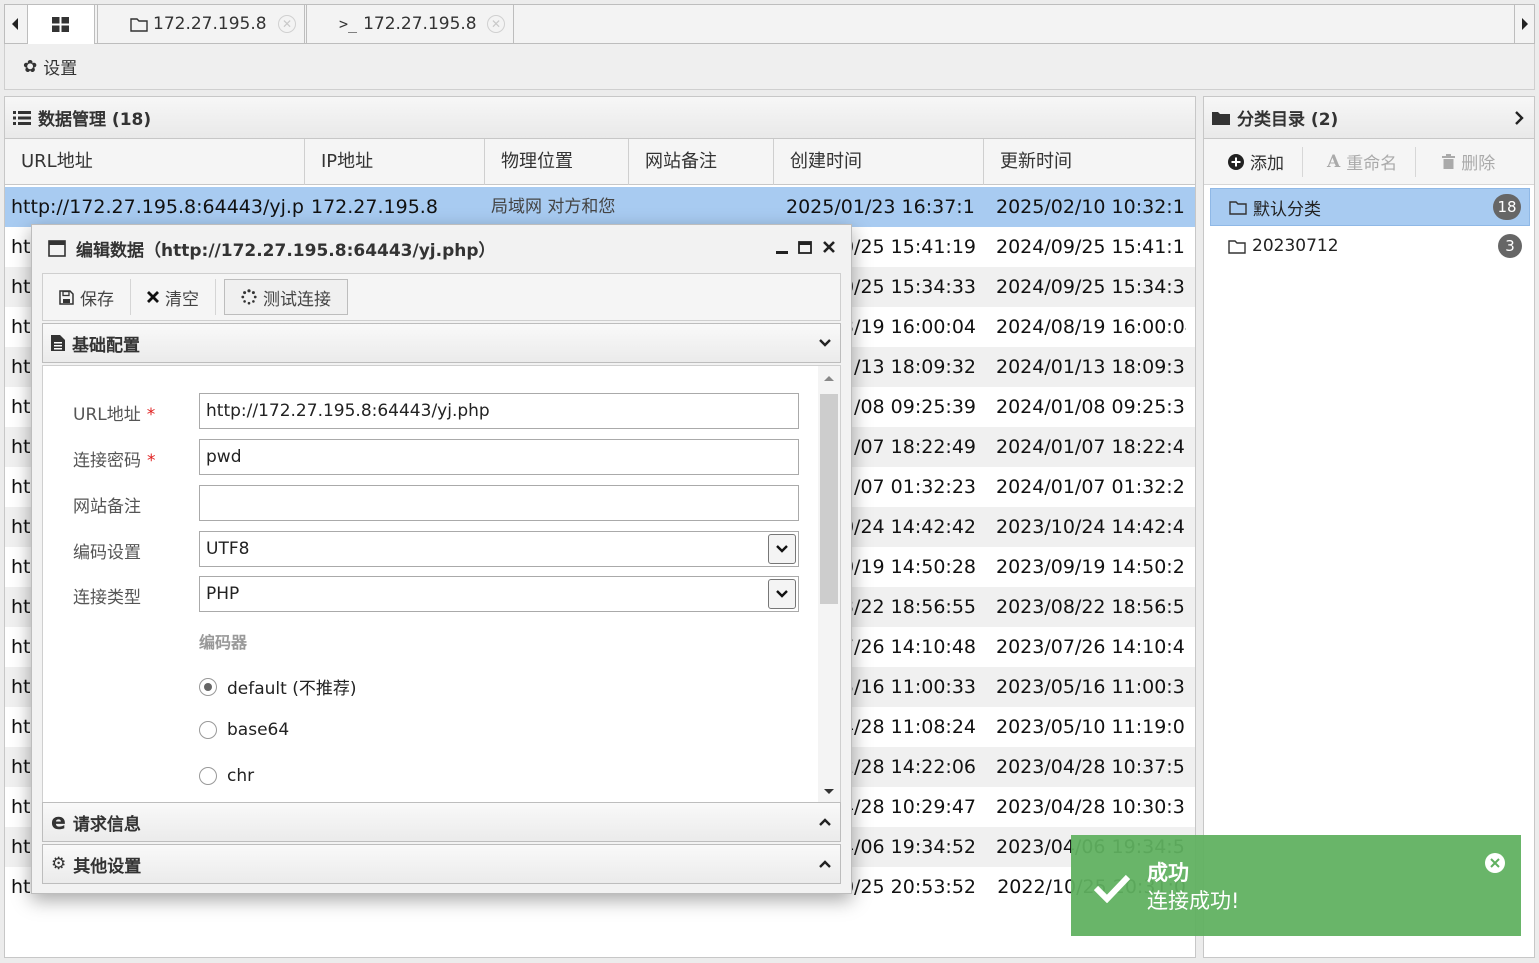  What do you see at coordinates (1287, 209) in the screenshot?
I see `category-label: 默认分类` at bounding box center [1287, 209].